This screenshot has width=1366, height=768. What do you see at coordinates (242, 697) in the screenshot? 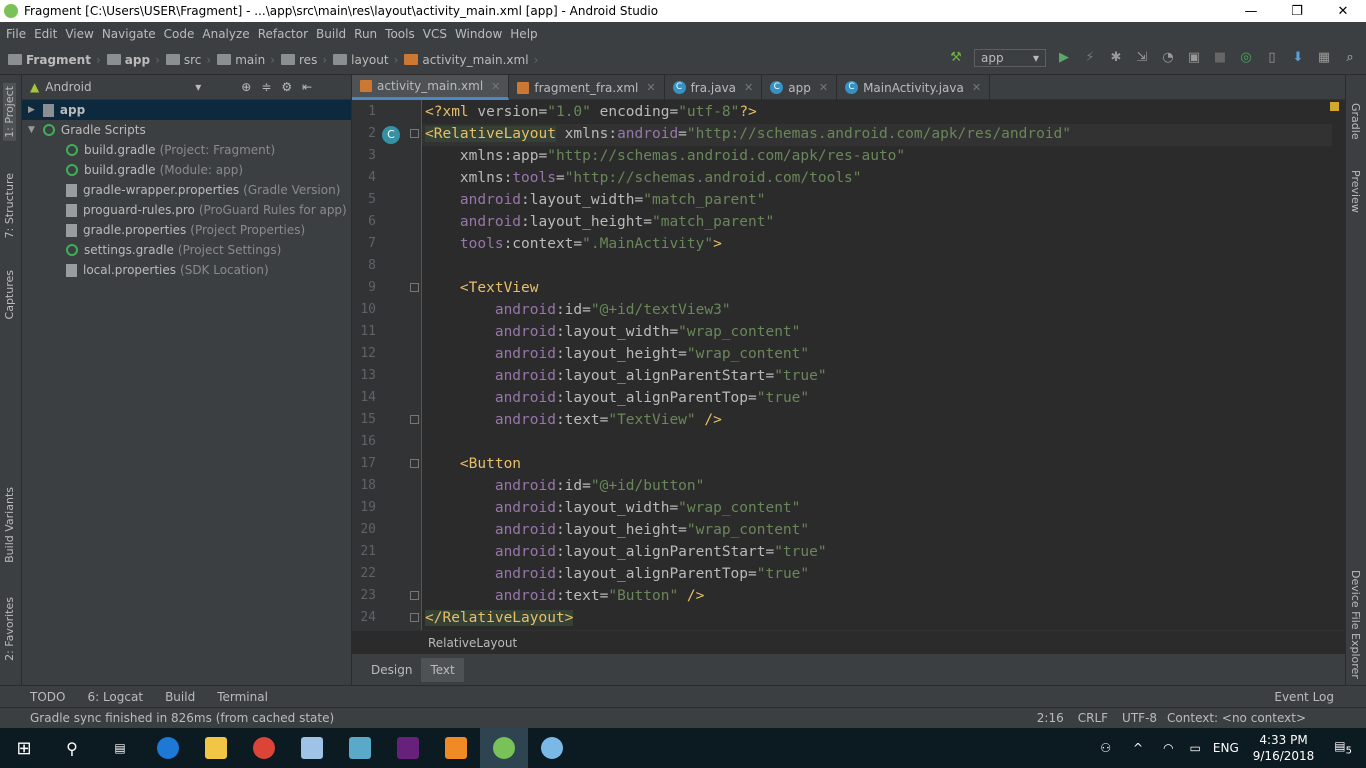
I see `tab-terminal: Terminal` at bounding box center [242, 697].